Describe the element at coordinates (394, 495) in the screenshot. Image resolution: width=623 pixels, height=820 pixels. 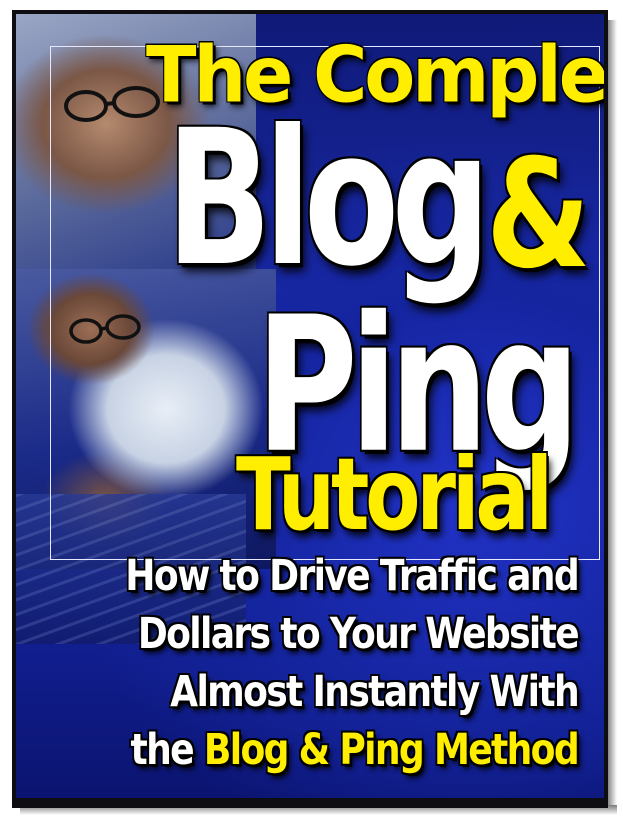
I see `title-tutorial: Tutorial` at that location.